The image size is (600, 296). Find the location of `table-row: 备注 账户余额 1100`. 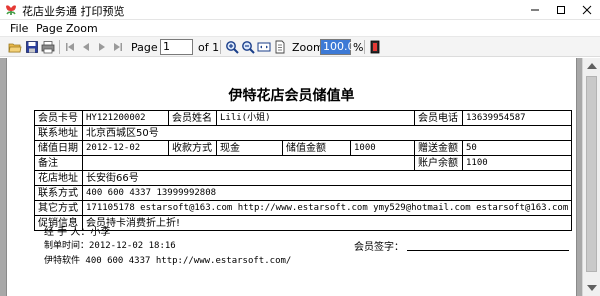

table-row: 备注 账户余额 1100 is located at coordinates (303, 163).